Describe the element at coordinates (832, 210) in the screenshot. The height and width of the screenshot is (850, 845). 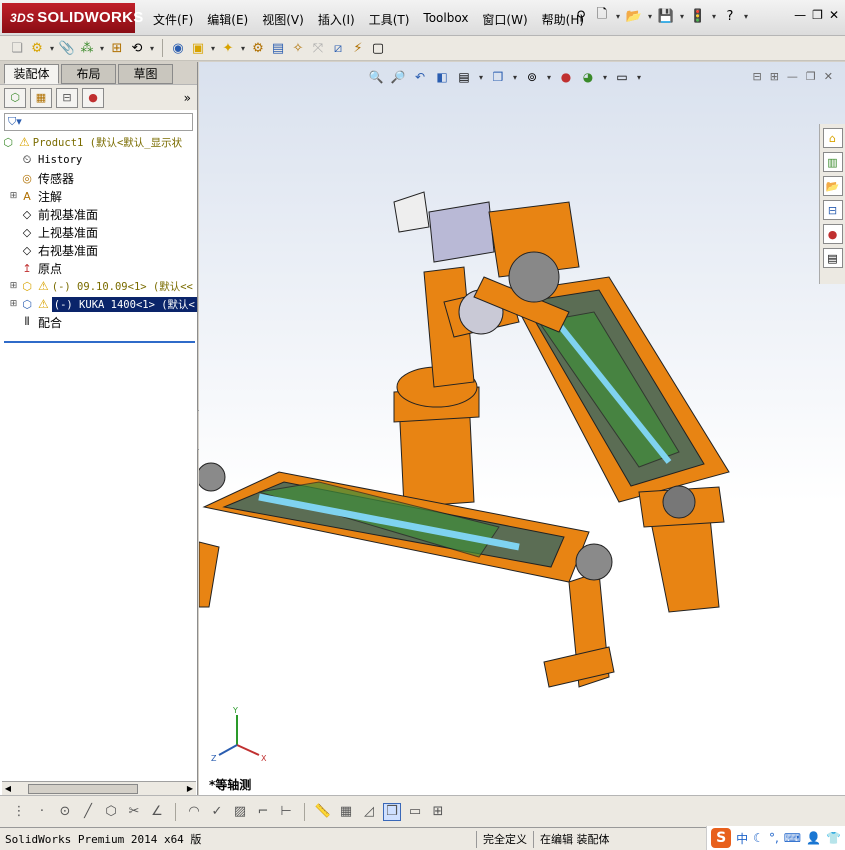
I see `view-palette-icon: ⊟` at that location.